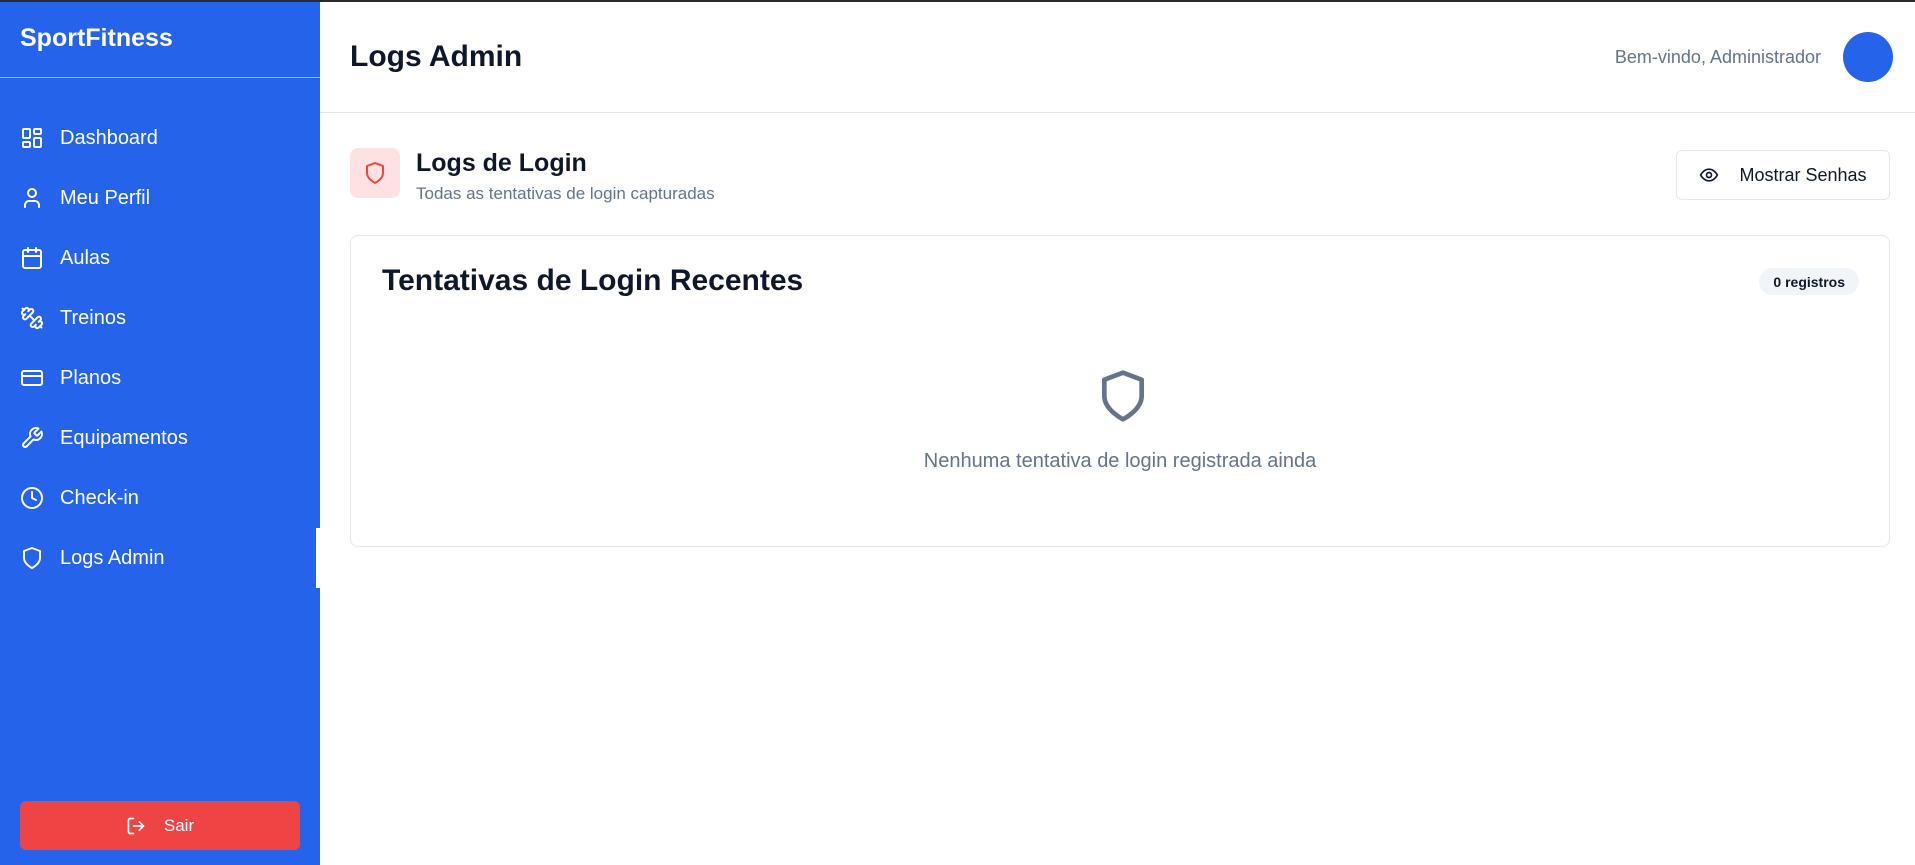 The height and width of the screenshot is (865, 1915). I want to click on dumbbell-icon, so click(32, 318).